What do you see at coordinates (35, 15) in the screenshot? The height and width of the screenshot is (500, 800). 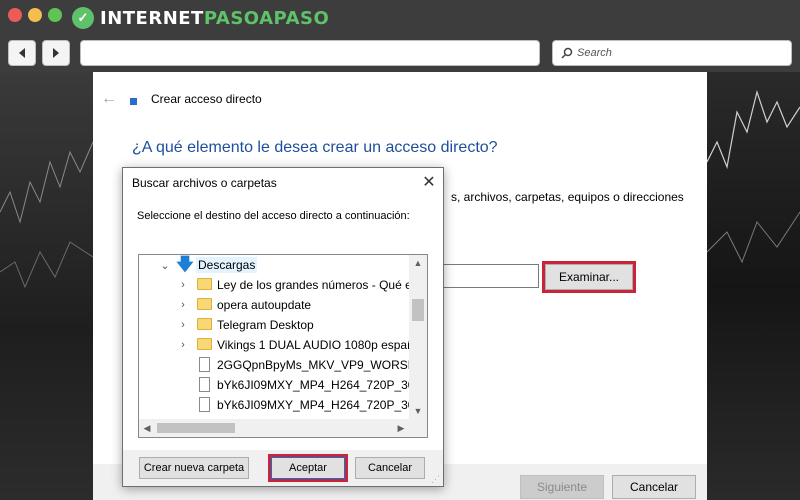 I see `minimize-window-button` at bounding box center [35, 15].